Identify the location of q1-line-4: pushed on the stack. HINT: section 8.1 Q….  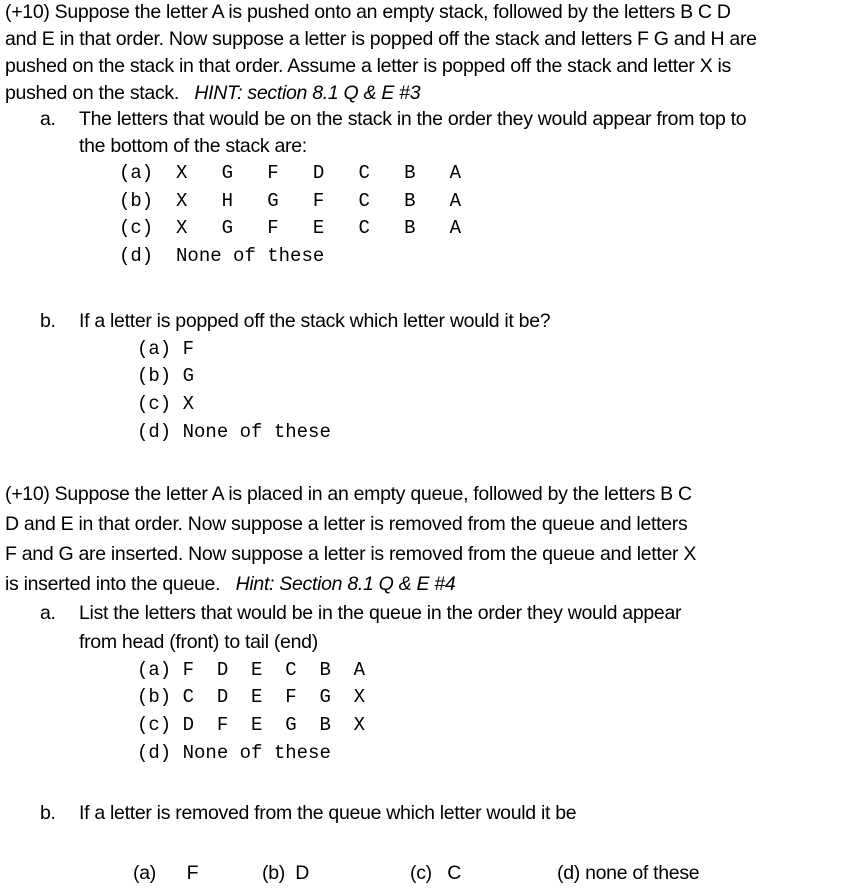
(213, 94).